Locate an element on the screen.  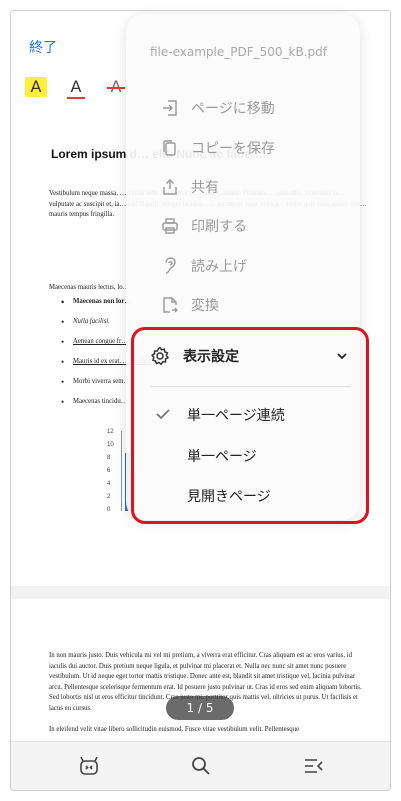
chart-tick-label: 10 is located at coordinates (110, 445).